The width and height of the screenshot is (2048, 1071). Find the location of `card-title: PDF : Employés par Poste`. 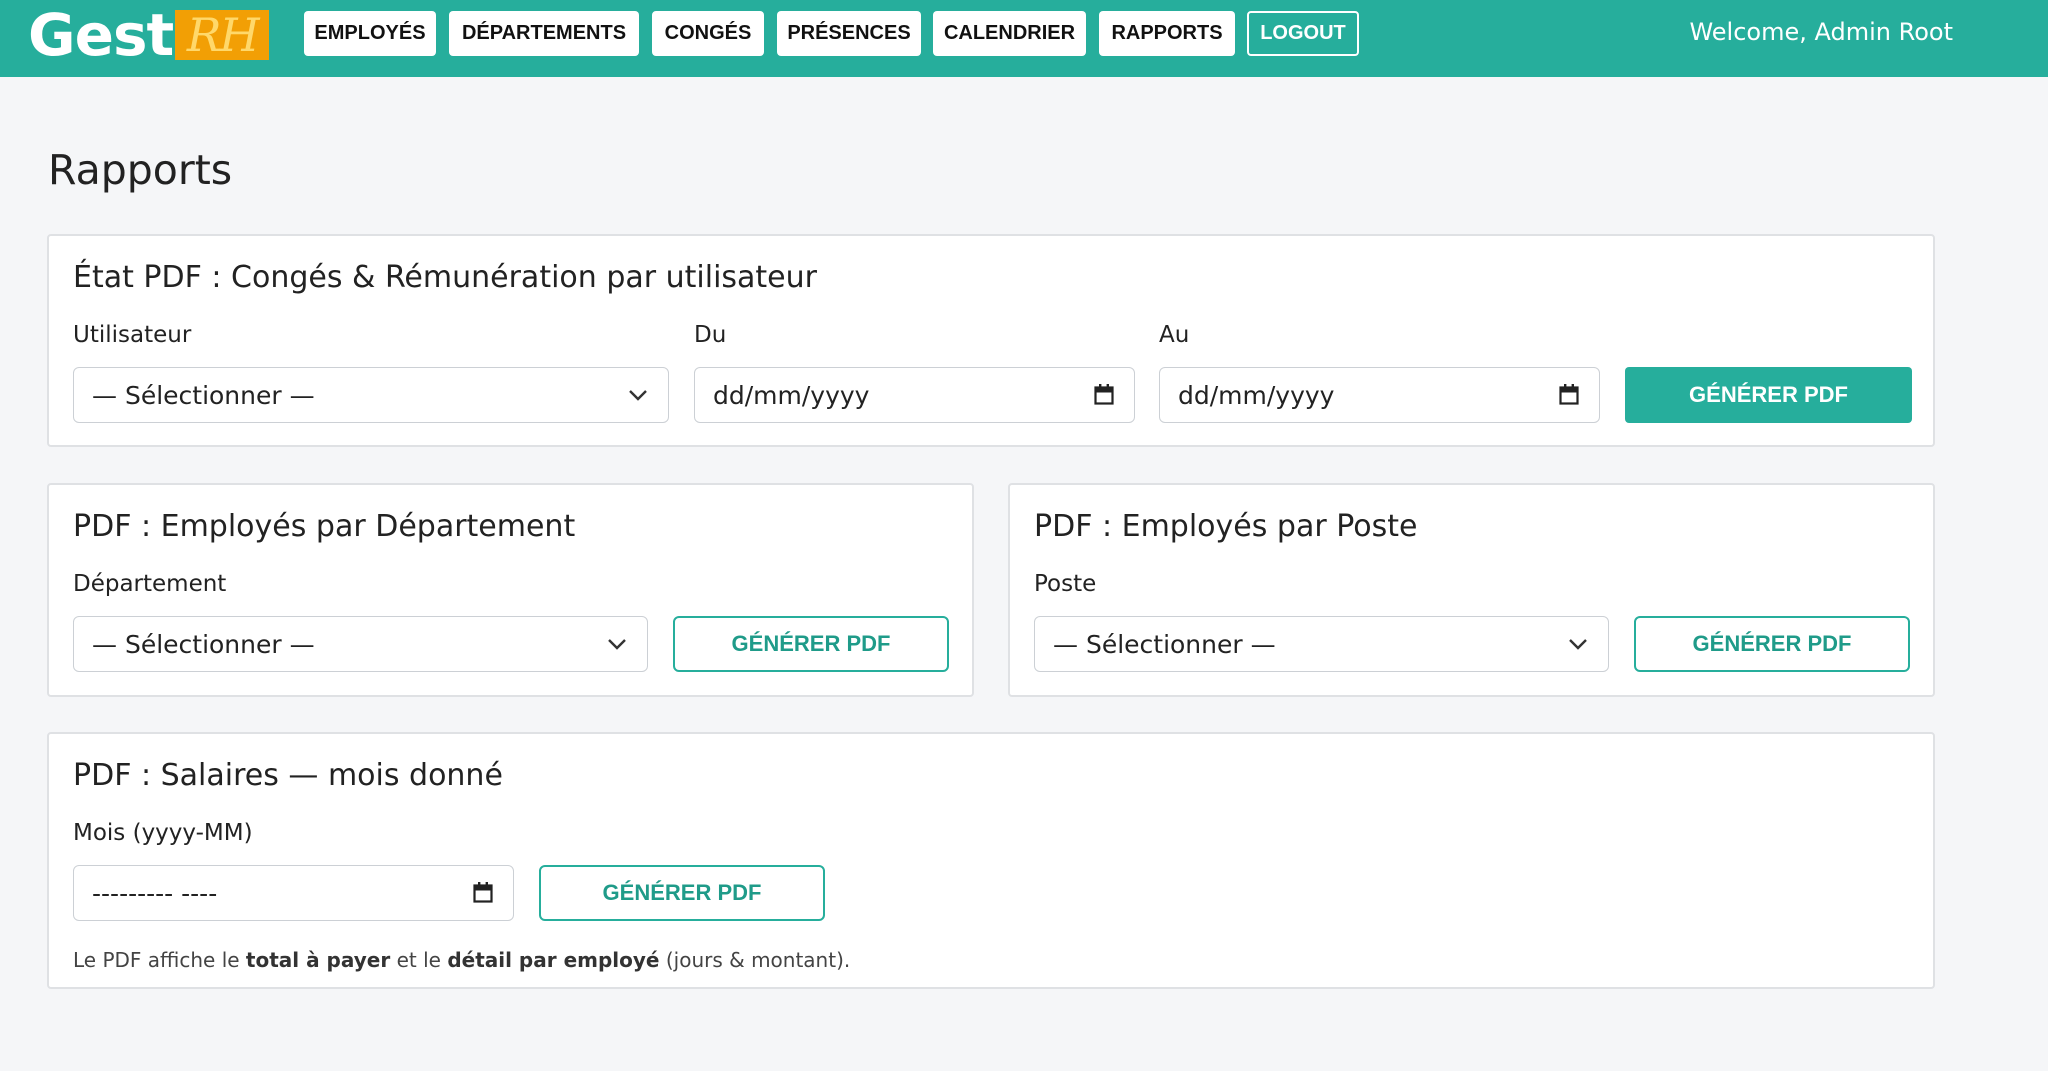

card-title: PDF : Employés par Poste is located at coordinates (1226, 526).